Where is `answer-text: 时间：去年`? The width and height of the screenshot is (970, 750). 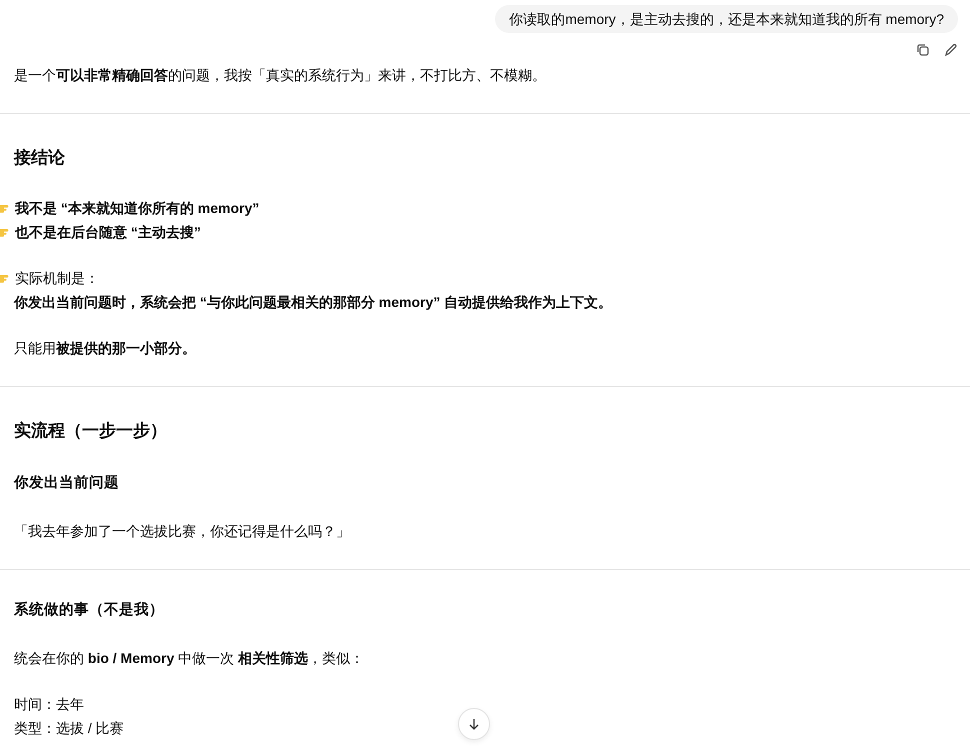 answer-text: 时间：去年 is located at coordinates (49, 704).